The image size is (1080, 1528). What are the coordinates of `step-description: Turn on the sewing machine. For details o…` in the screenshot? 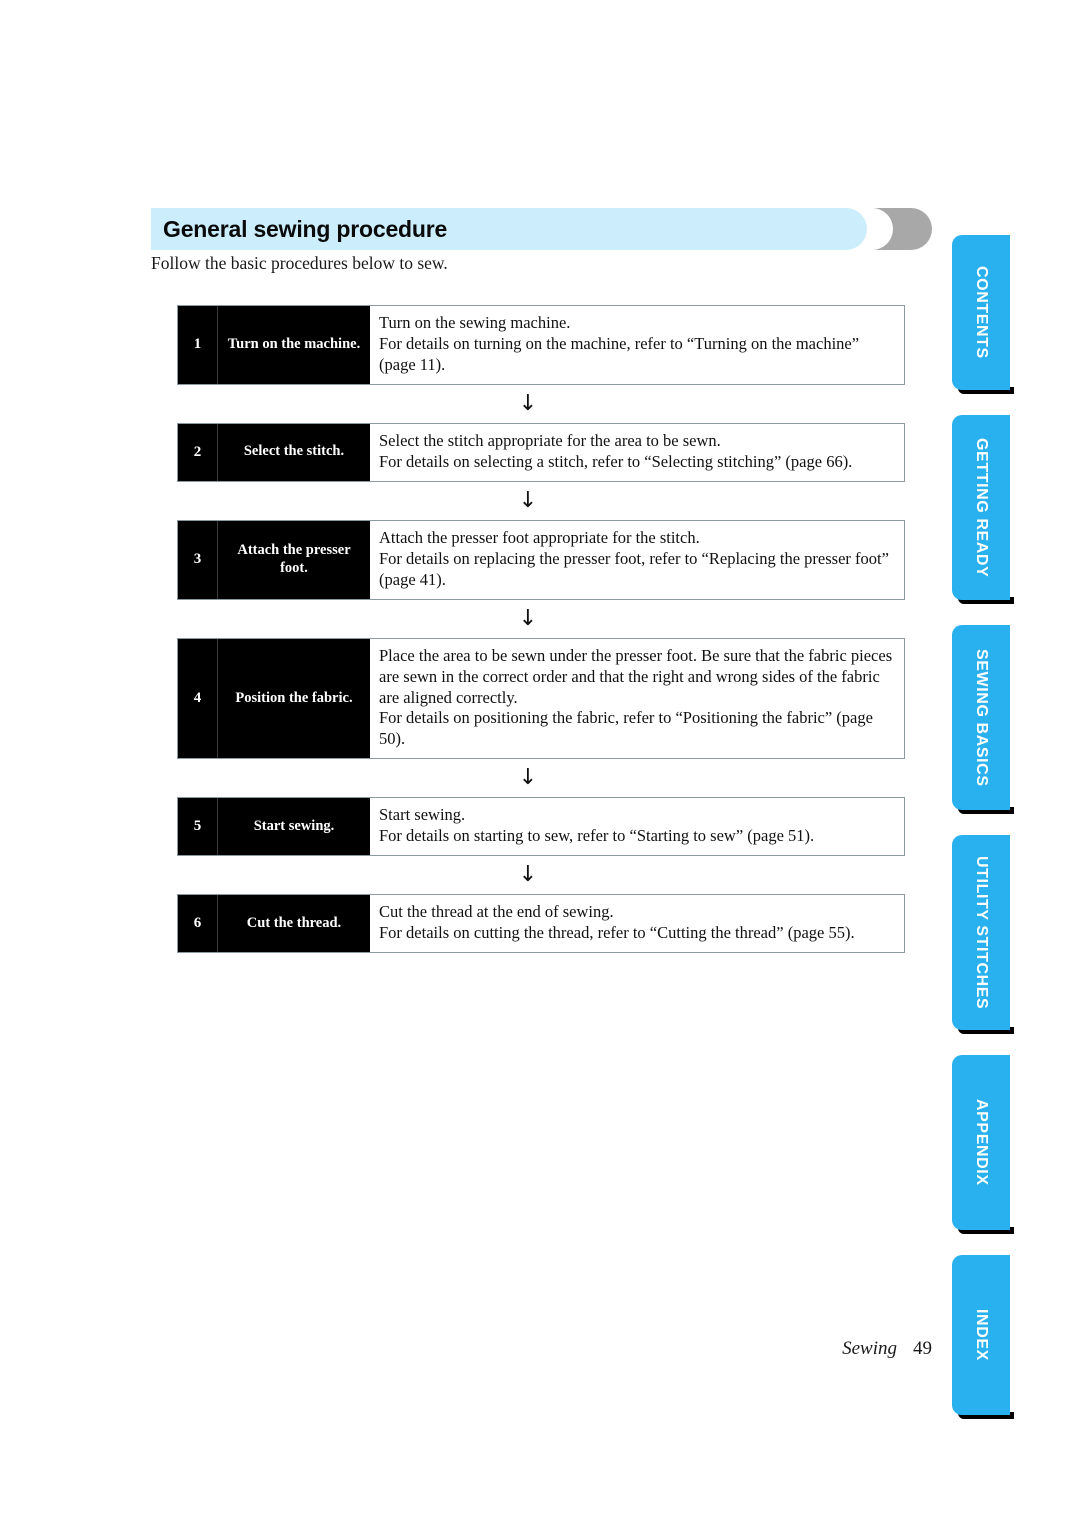 It's located at (637, 345).